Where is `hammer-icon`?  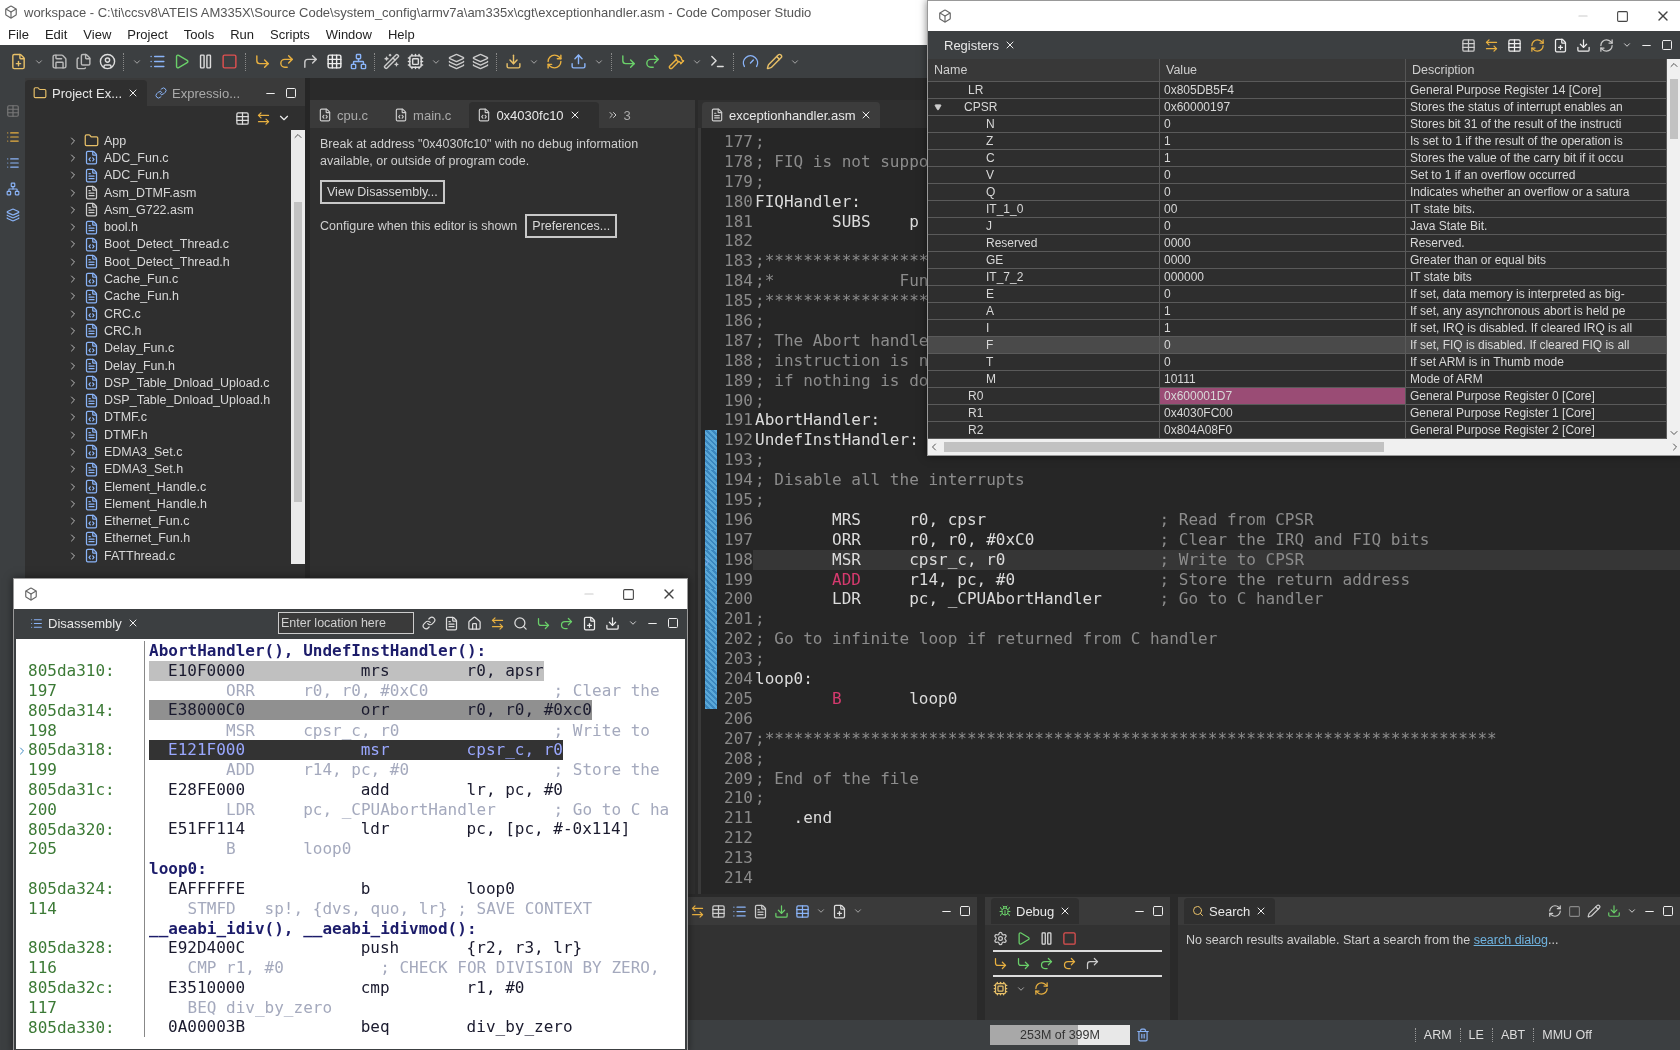
hammer-icon is located at coordinates (676, 61).